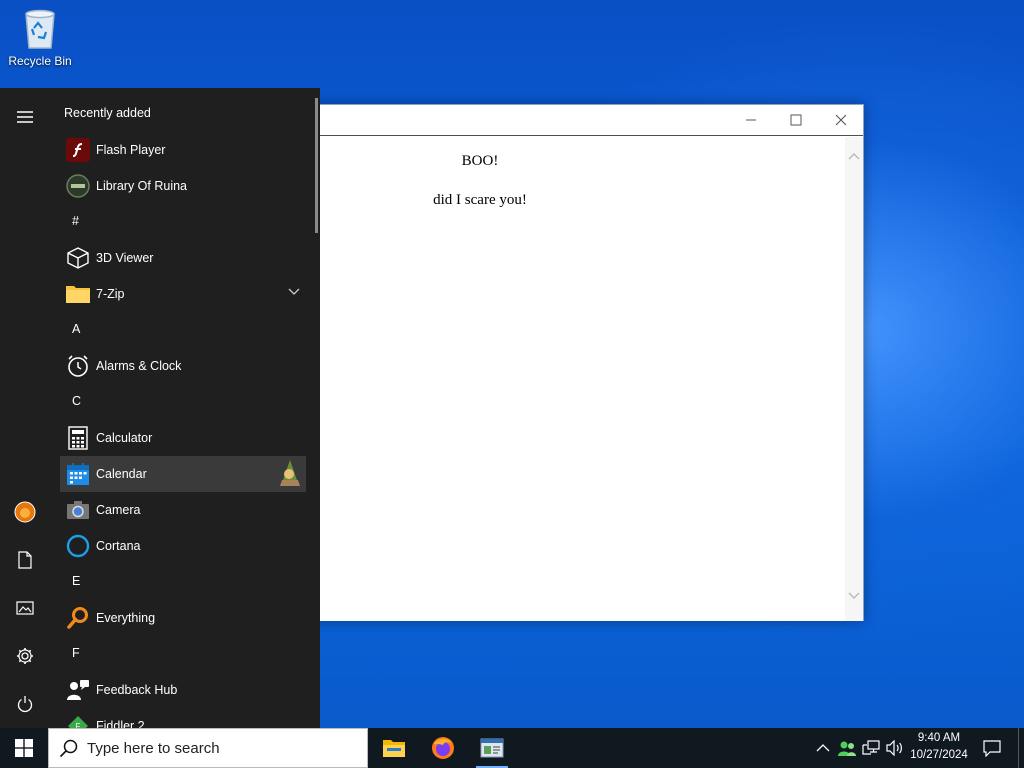  Describe the element at coordinates (480, 161) in the screenshot. I see `boo-heading: BOO!` at that location.